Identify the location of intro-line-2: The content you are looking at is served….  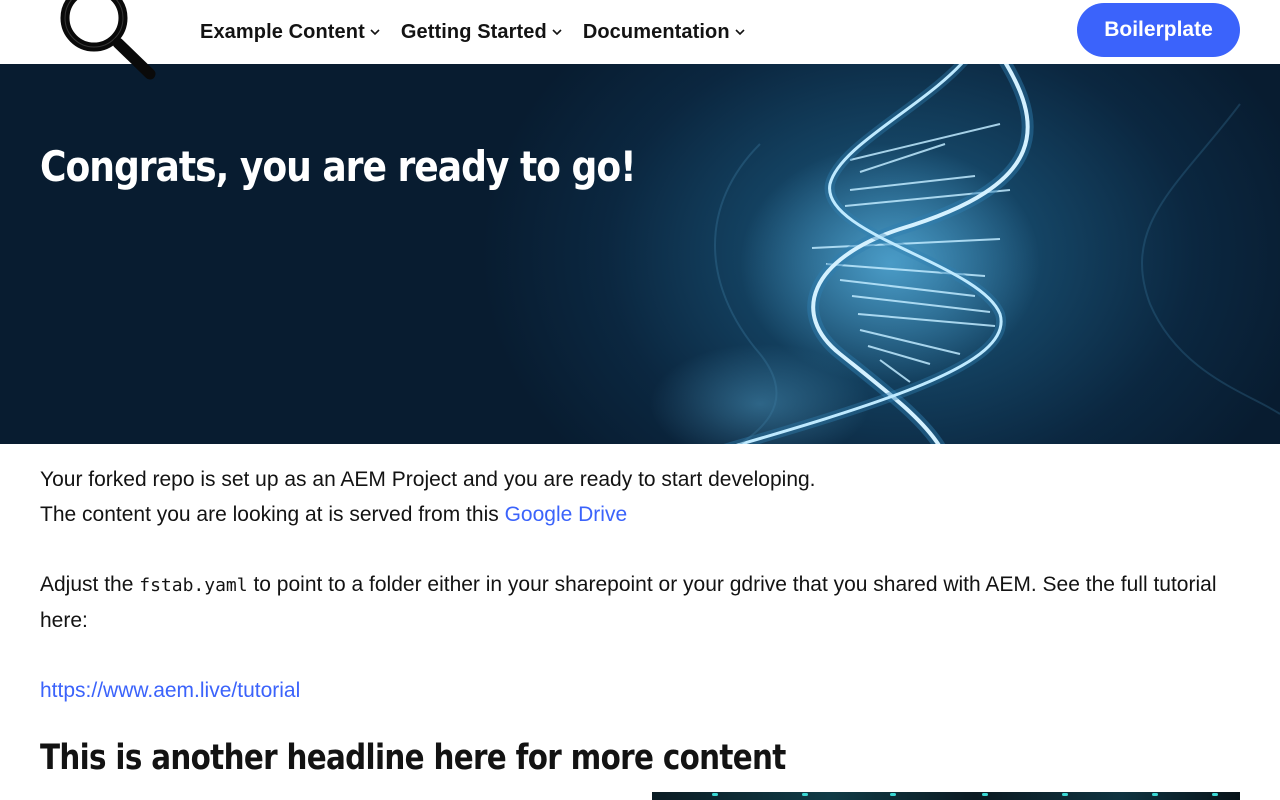
(640, 514).